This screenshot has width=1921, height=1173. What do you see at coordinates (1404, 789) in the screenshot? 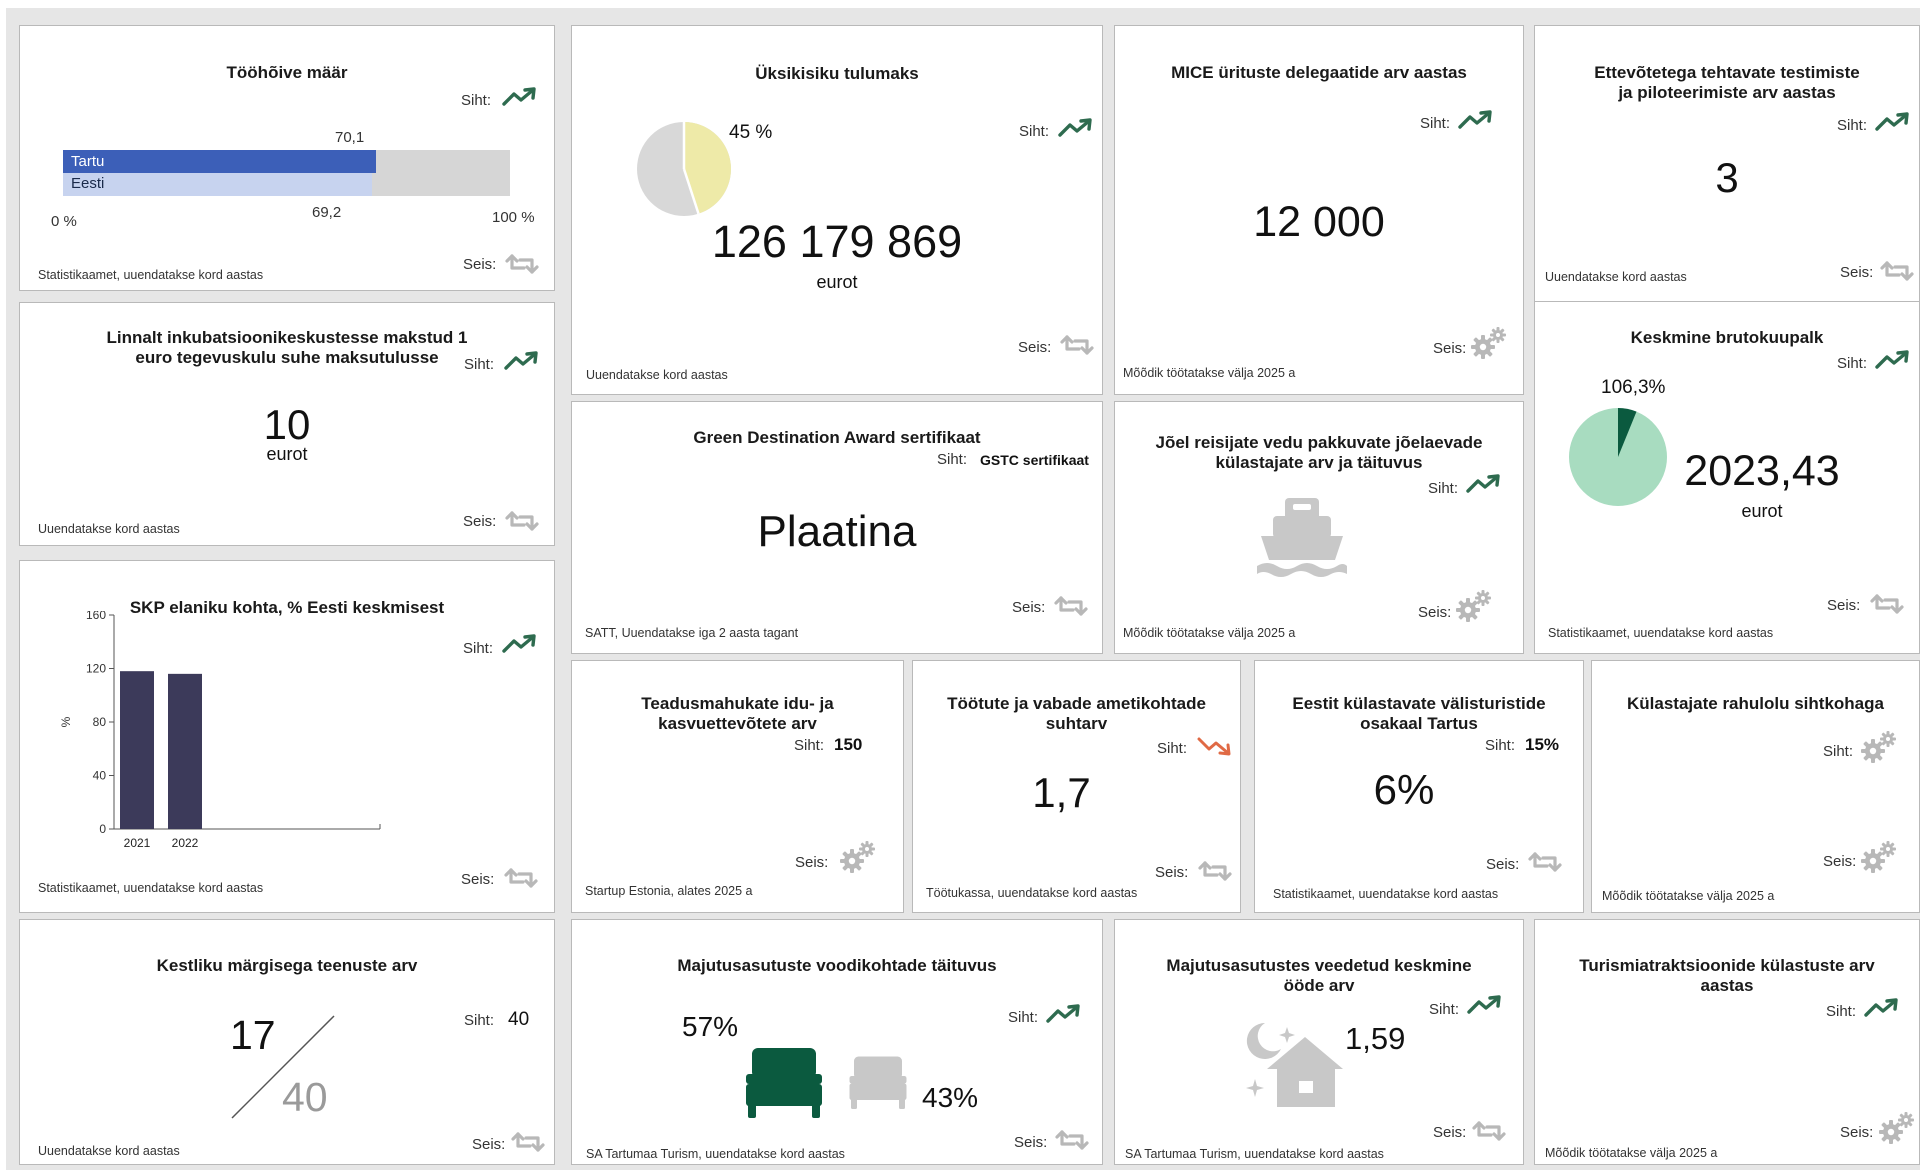
I see `main-value: 6%` at bounding box center [1404, 789].